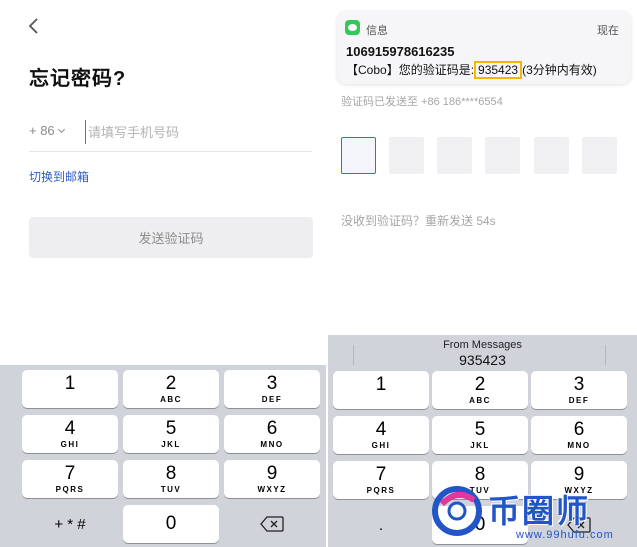  I want to click on country-code-label: + 86, so click(42, 130).